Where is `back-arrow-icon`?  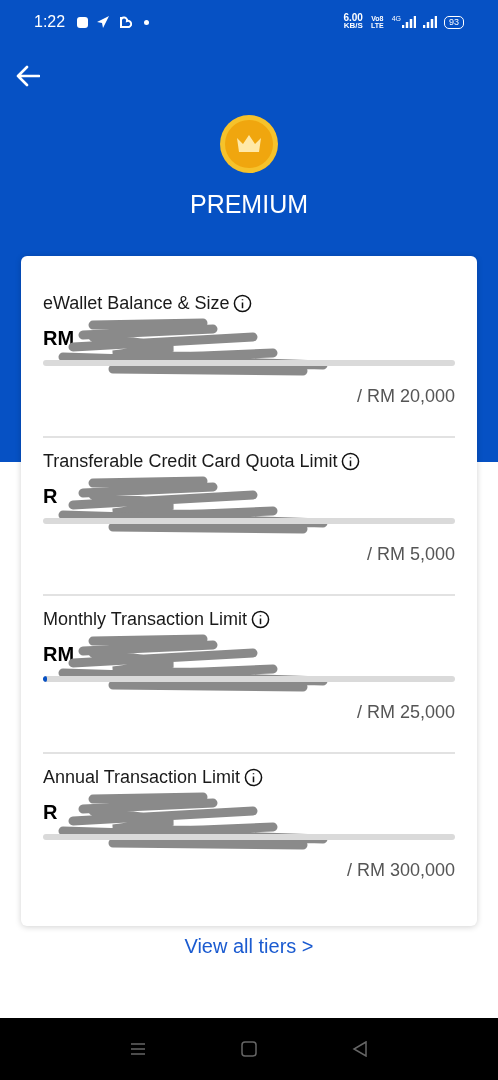 back-arrow-icon is located at coordinates (28, 76).